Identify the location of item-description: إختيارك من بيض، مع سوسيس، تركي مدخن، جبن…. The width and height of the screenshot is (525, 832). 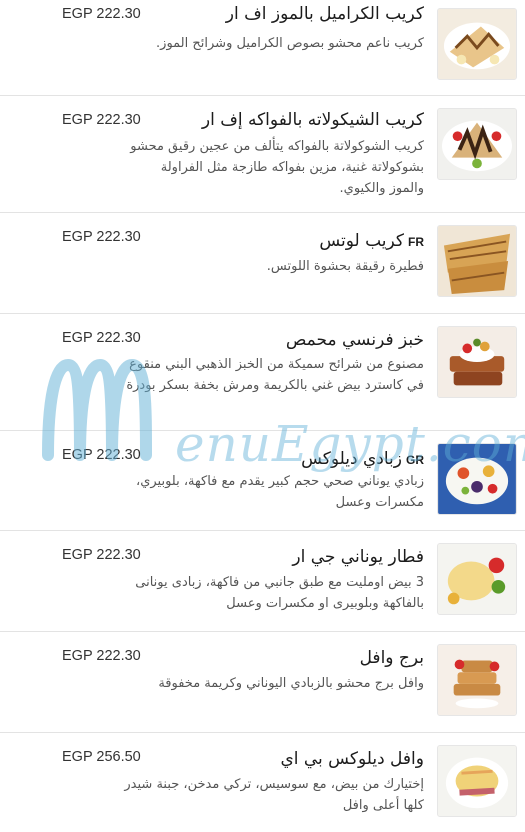
(274, 795).